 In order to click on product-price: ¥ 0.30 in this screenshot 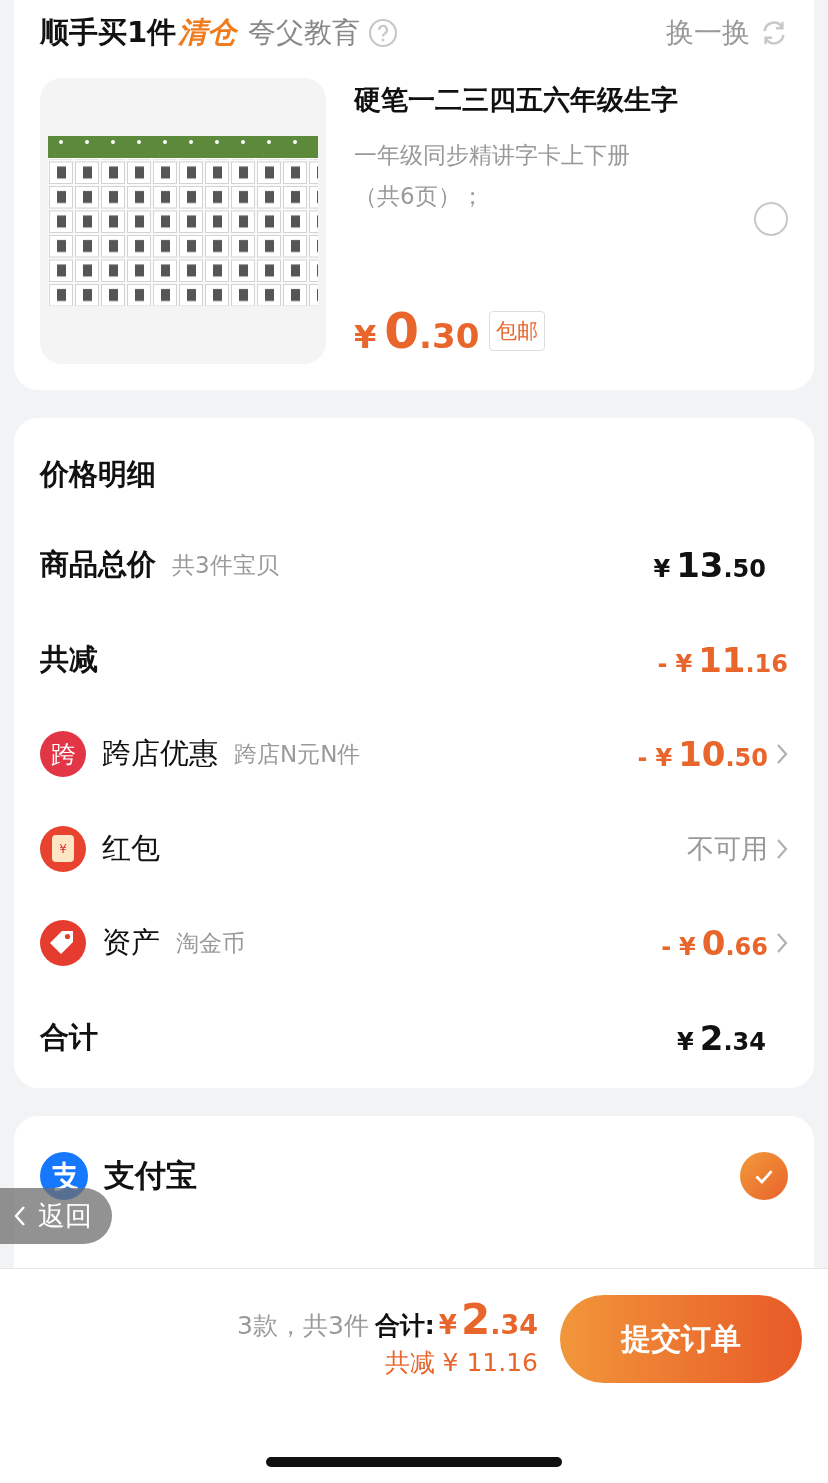, I will do `click(417, 331)`.